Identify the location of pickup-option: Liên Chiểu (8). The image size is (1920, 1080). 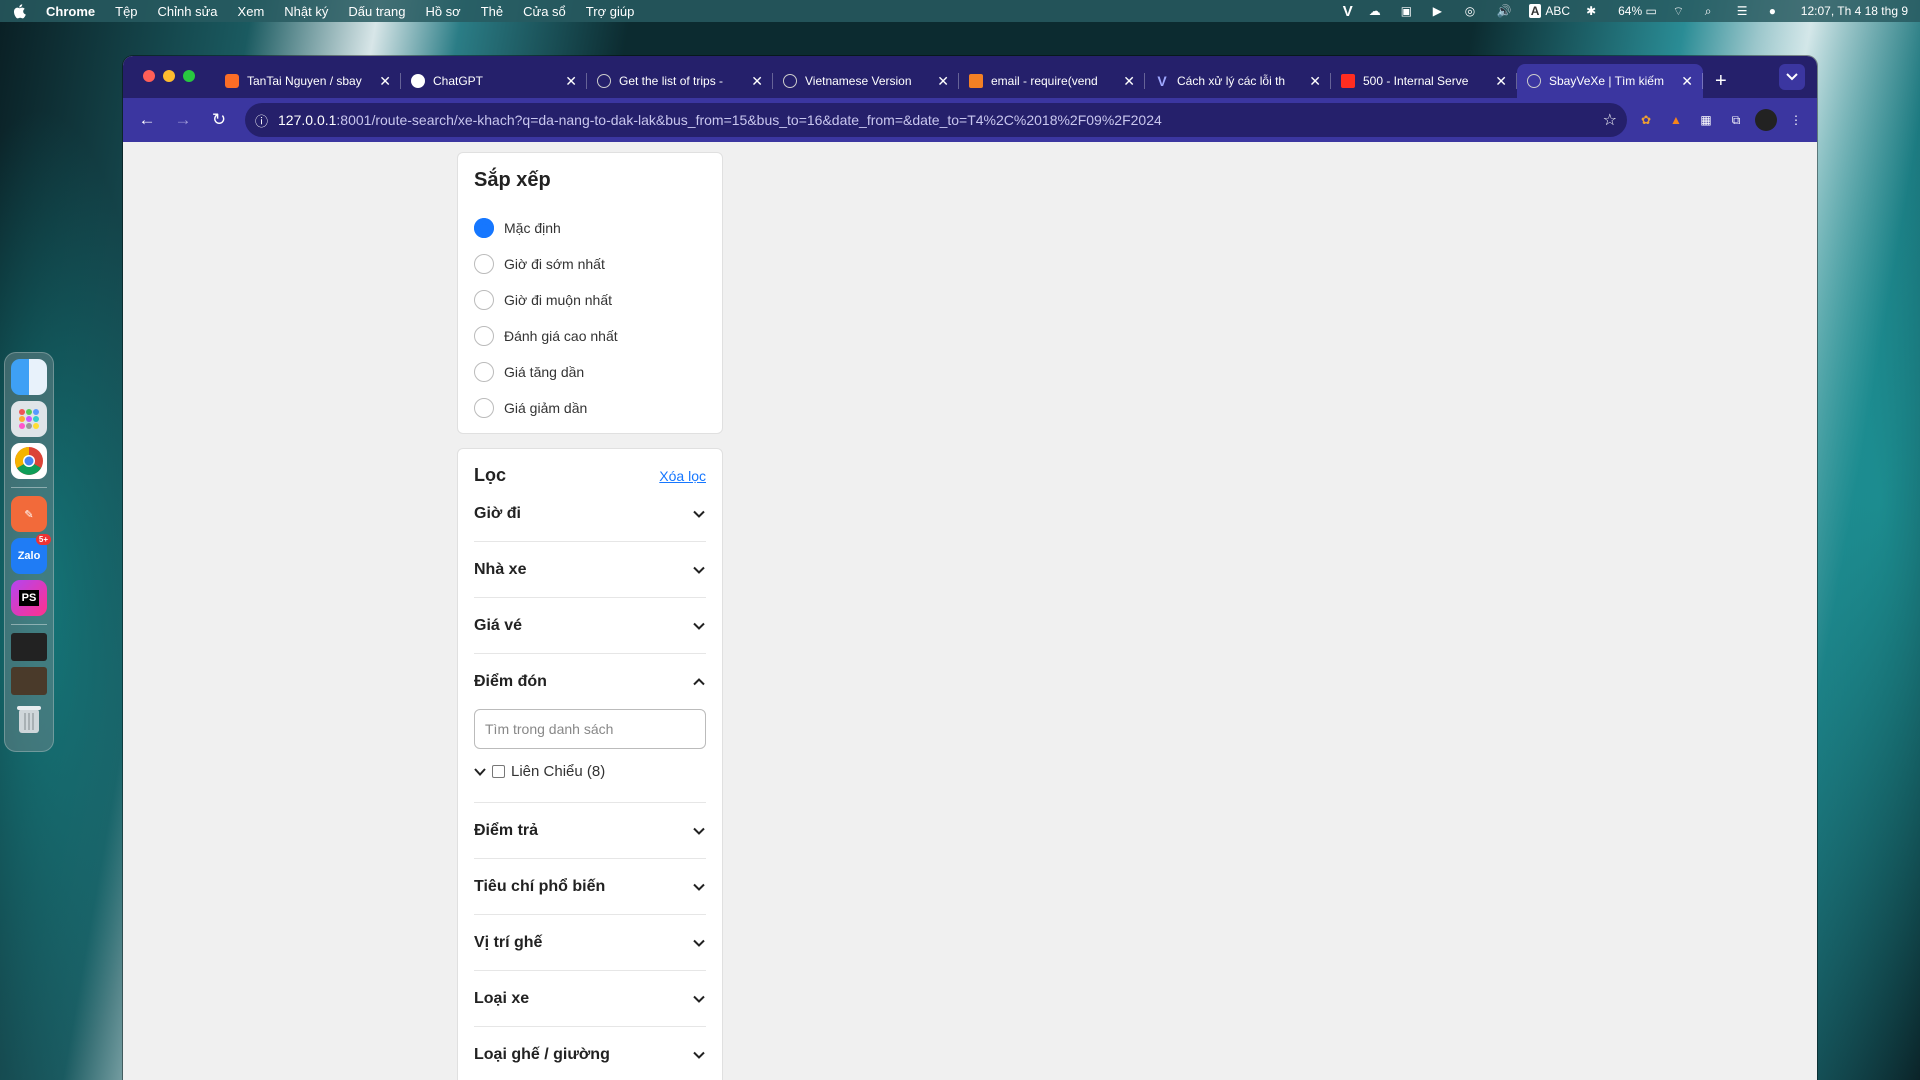
(590, 771).